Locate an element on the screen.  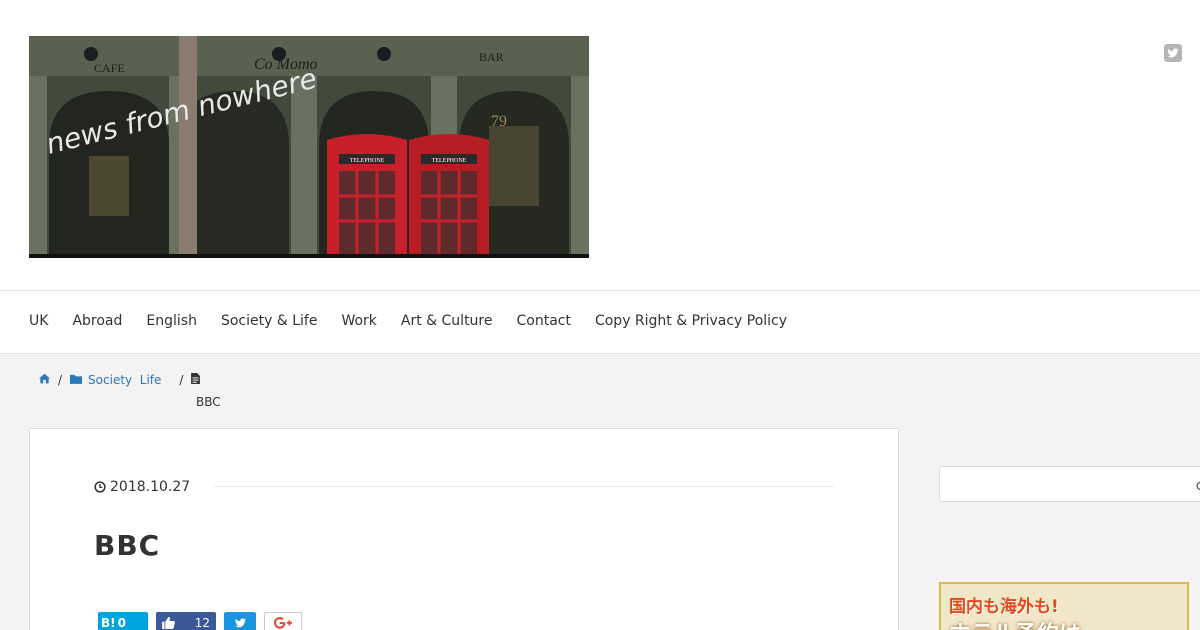
post-date: 2018.10.27 is located at coordinates (142, 487).